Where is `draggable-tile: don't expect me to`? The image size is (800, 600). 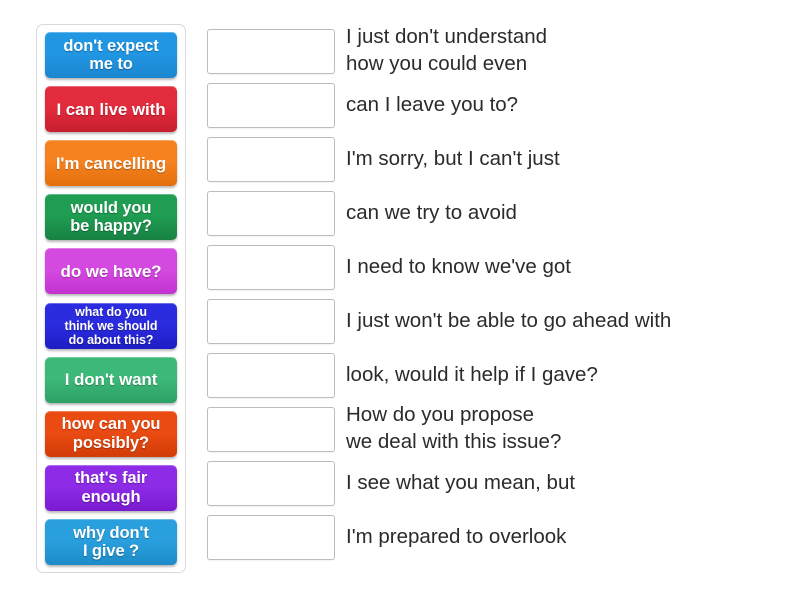 draggable-tile: don't expect me to is located at coordinates (111, 55).